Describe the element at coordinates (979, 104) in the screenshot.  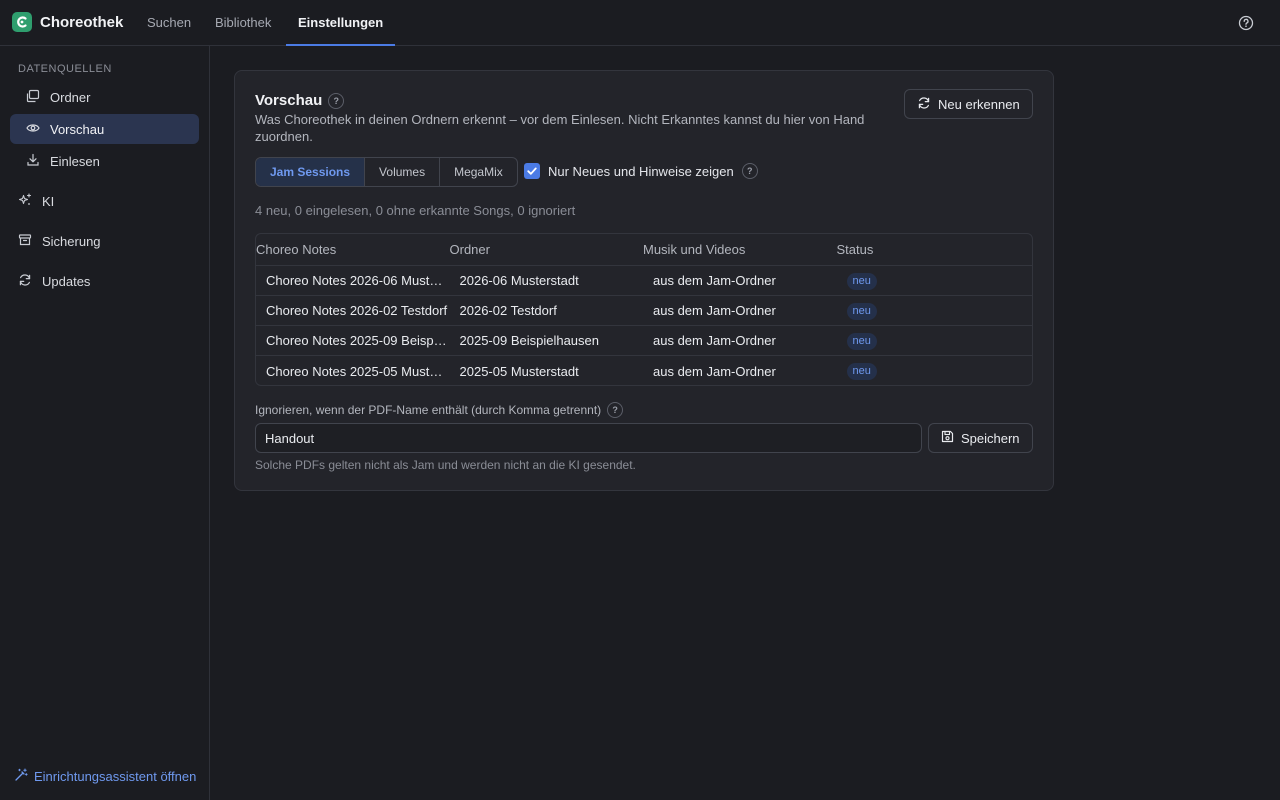
I see `rescan-label: Neu erkennen` at that location.